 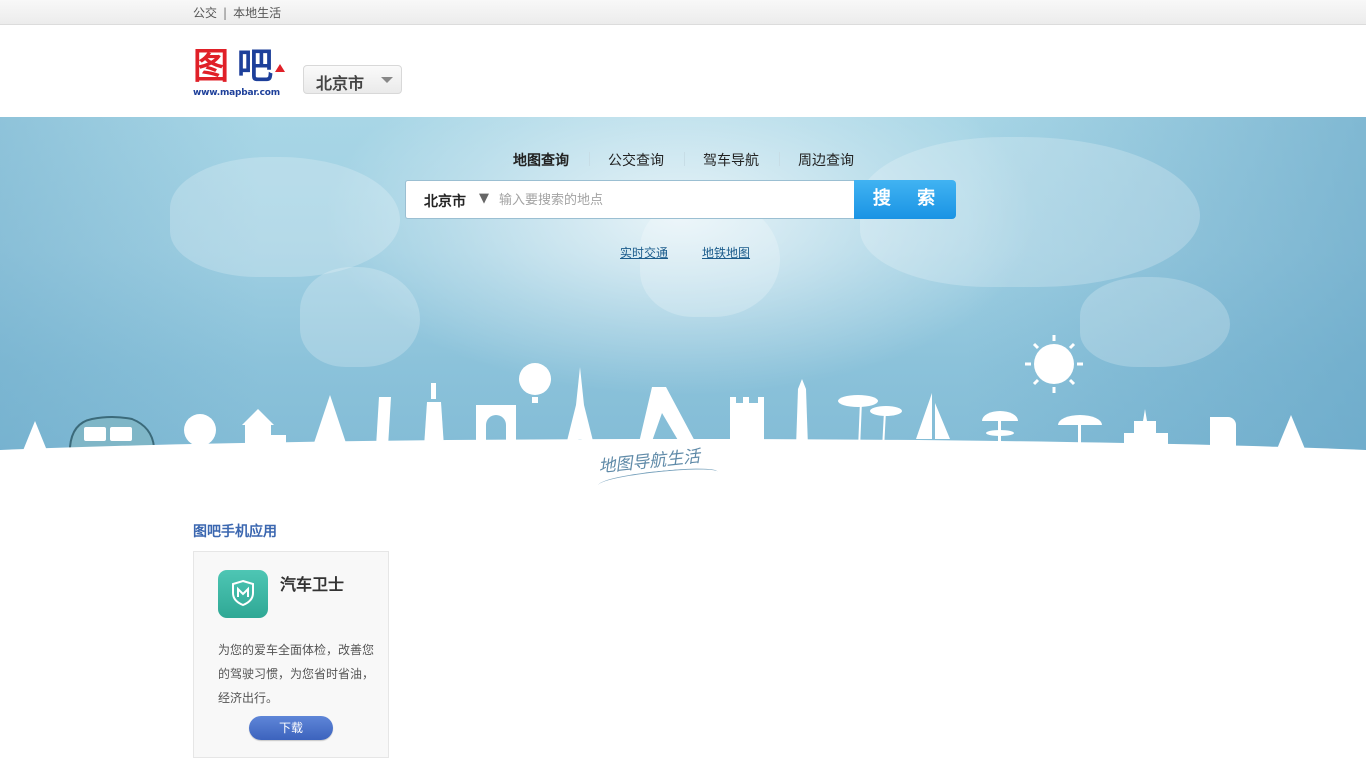 I want to click on tab-nearby-search: 周边查询, so click(x=826, y=160).